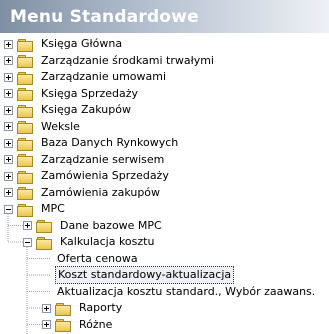 Image resolution: width=329 pixels, height=334 pixels. Describe the element at coordinates (86, 109) in the screenshot. I see `tree-item-label: Księga Zakupów` at that location.